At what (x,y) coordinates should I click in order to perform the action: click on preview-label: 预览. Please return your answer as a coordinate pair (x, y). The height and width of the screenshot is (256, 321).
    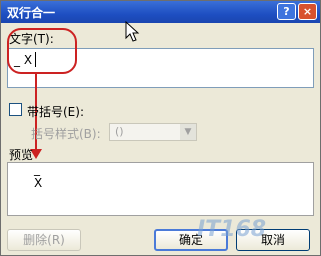
    Looking at the image, I should click on (21, 155).